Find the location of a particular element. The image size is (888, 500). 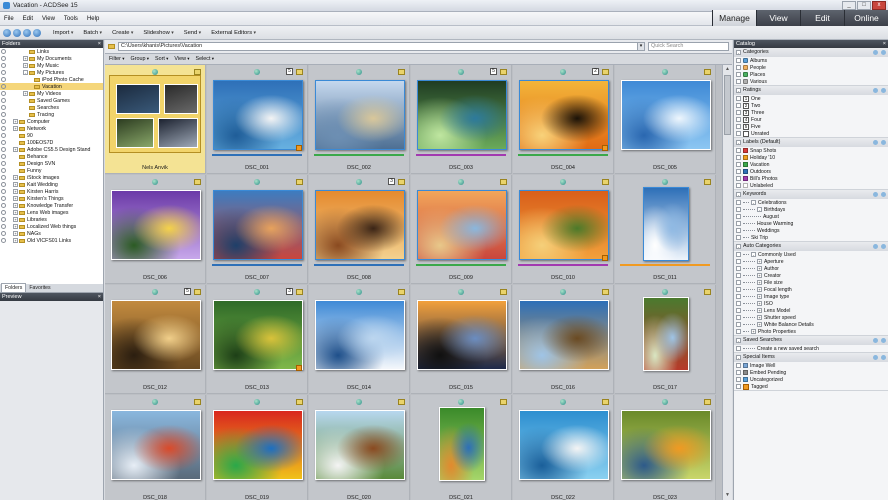

quick-search-input: Quick Search is located at coordinates (688, 46).